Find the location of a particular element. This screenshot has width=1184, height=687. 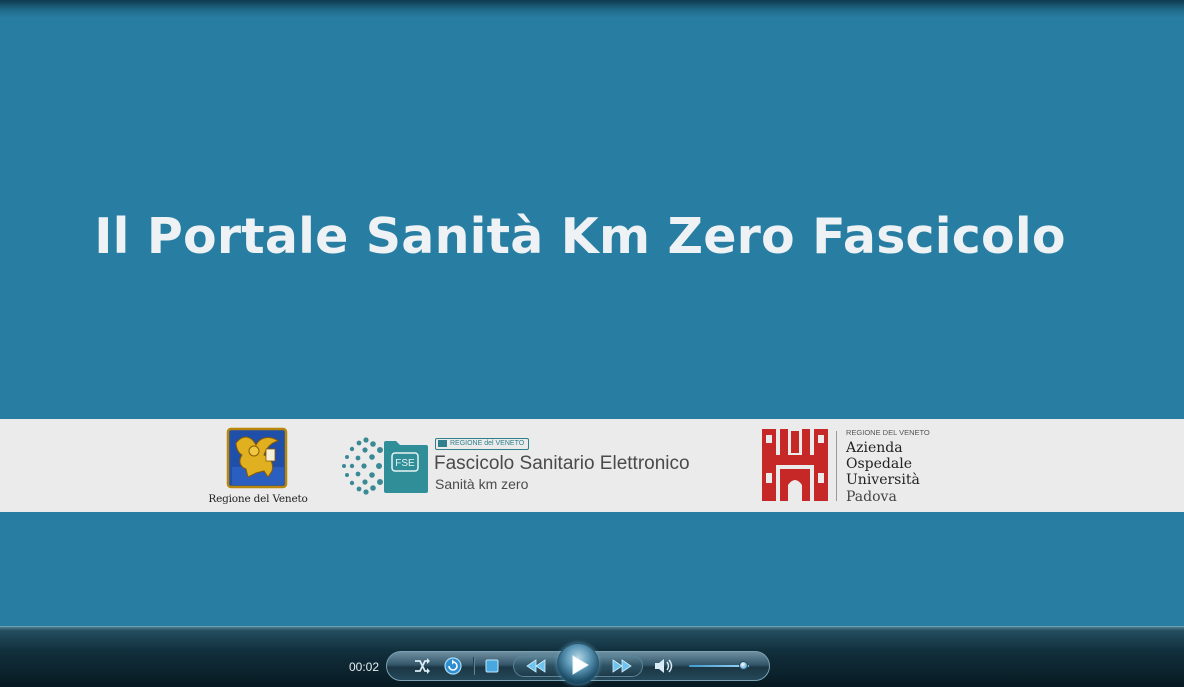

top-shade is located at coordinates (592, 9).